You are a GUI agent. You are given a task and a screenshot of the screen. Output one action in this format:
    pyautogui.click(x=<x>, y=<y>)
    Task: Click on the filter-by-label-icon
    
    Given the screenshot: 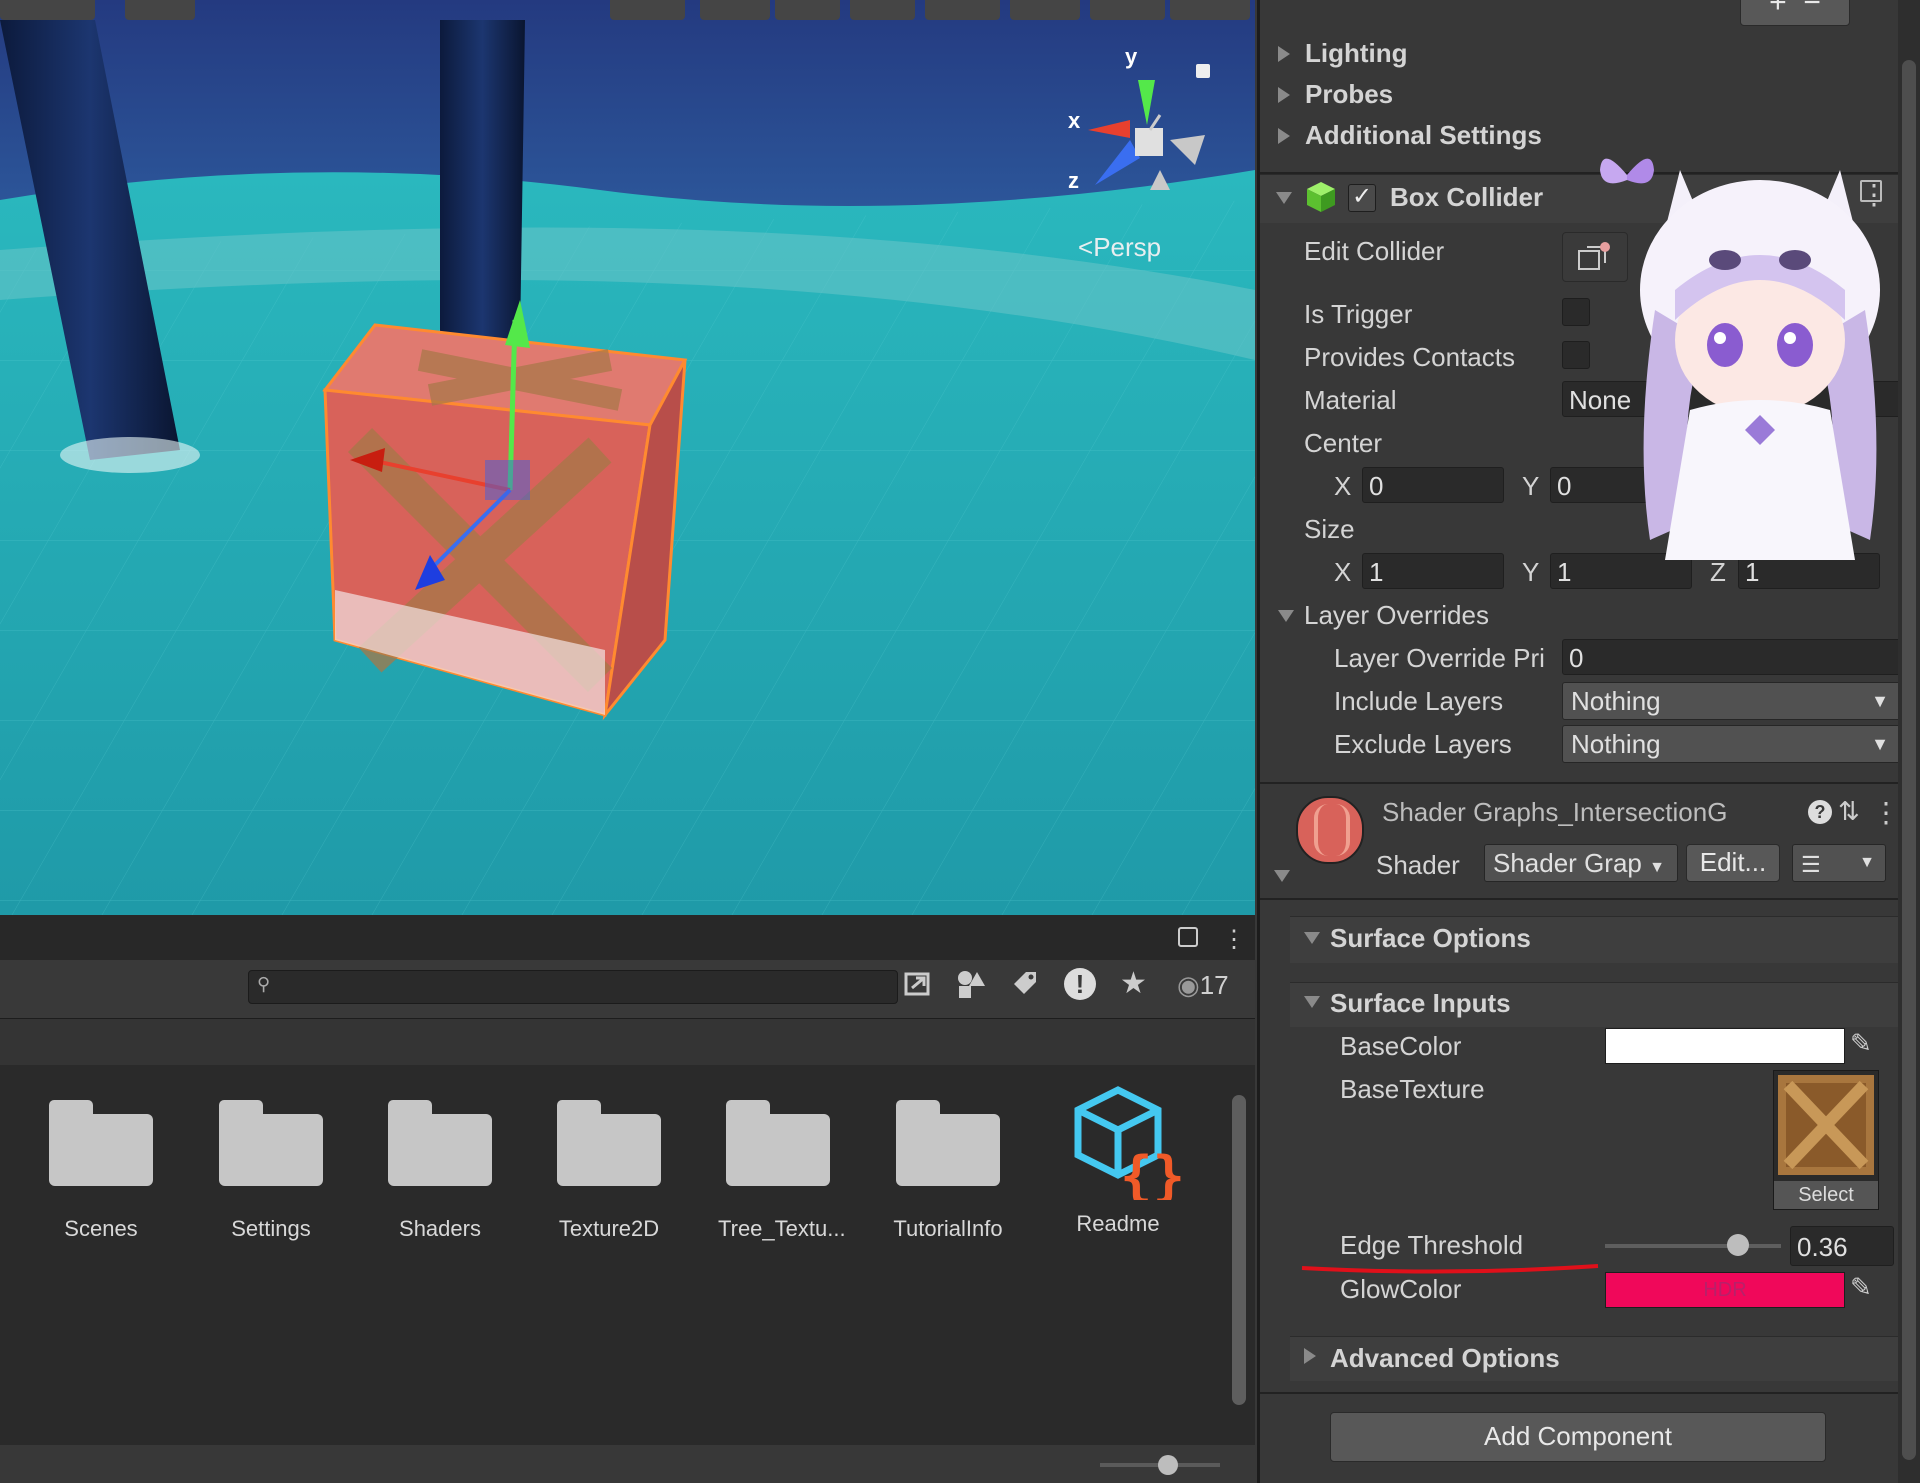 What is the action you would take?
    pyautogui.click(x=1024, y=984)
    